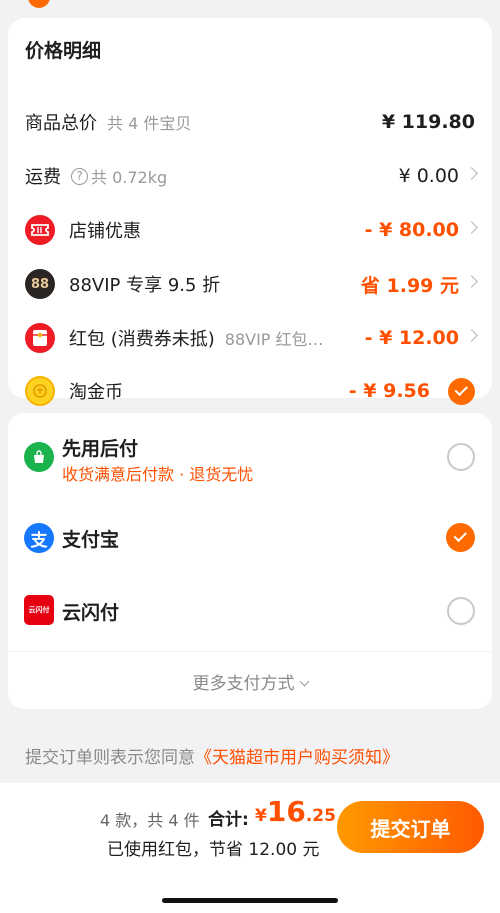 The image size is (500, 913). I want to click on item-count: 4 款，共 4 件, so click(150, 820).